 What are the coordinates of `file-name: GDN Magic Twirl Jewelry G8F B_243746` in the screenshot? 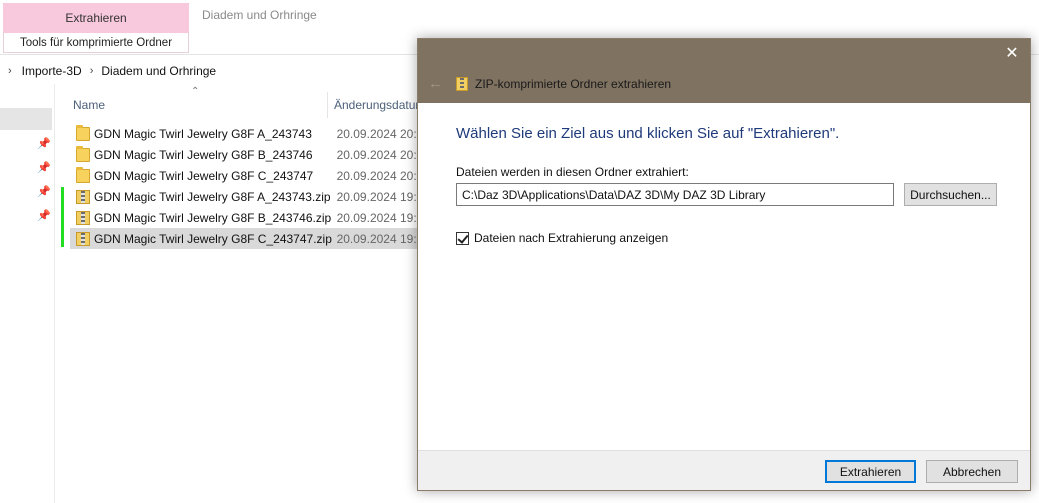 It's located at (203, 154).